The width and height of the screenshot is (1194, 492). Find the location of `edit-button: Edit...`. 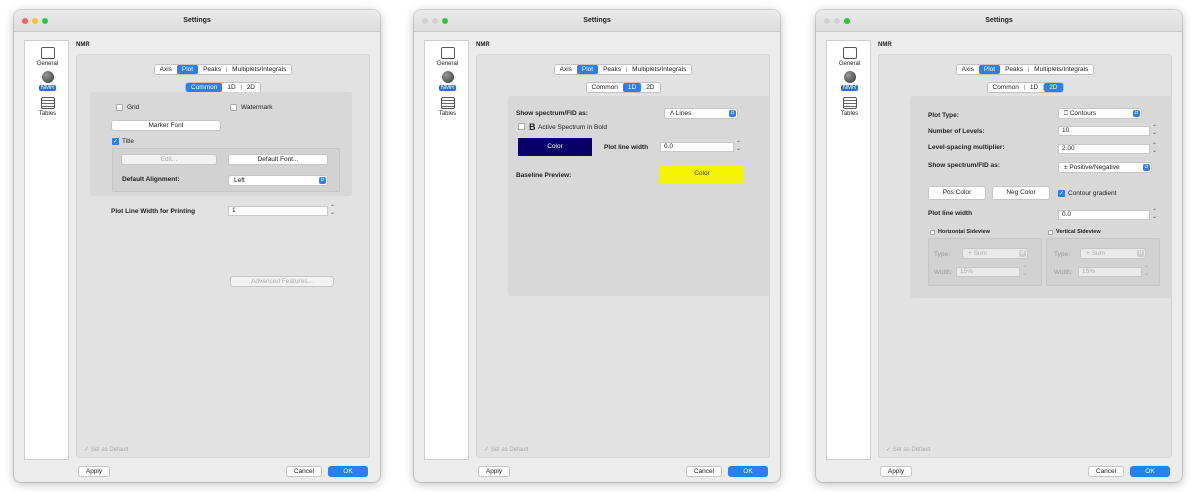

edit-button: Edit... is located at coordinates (169, 159).